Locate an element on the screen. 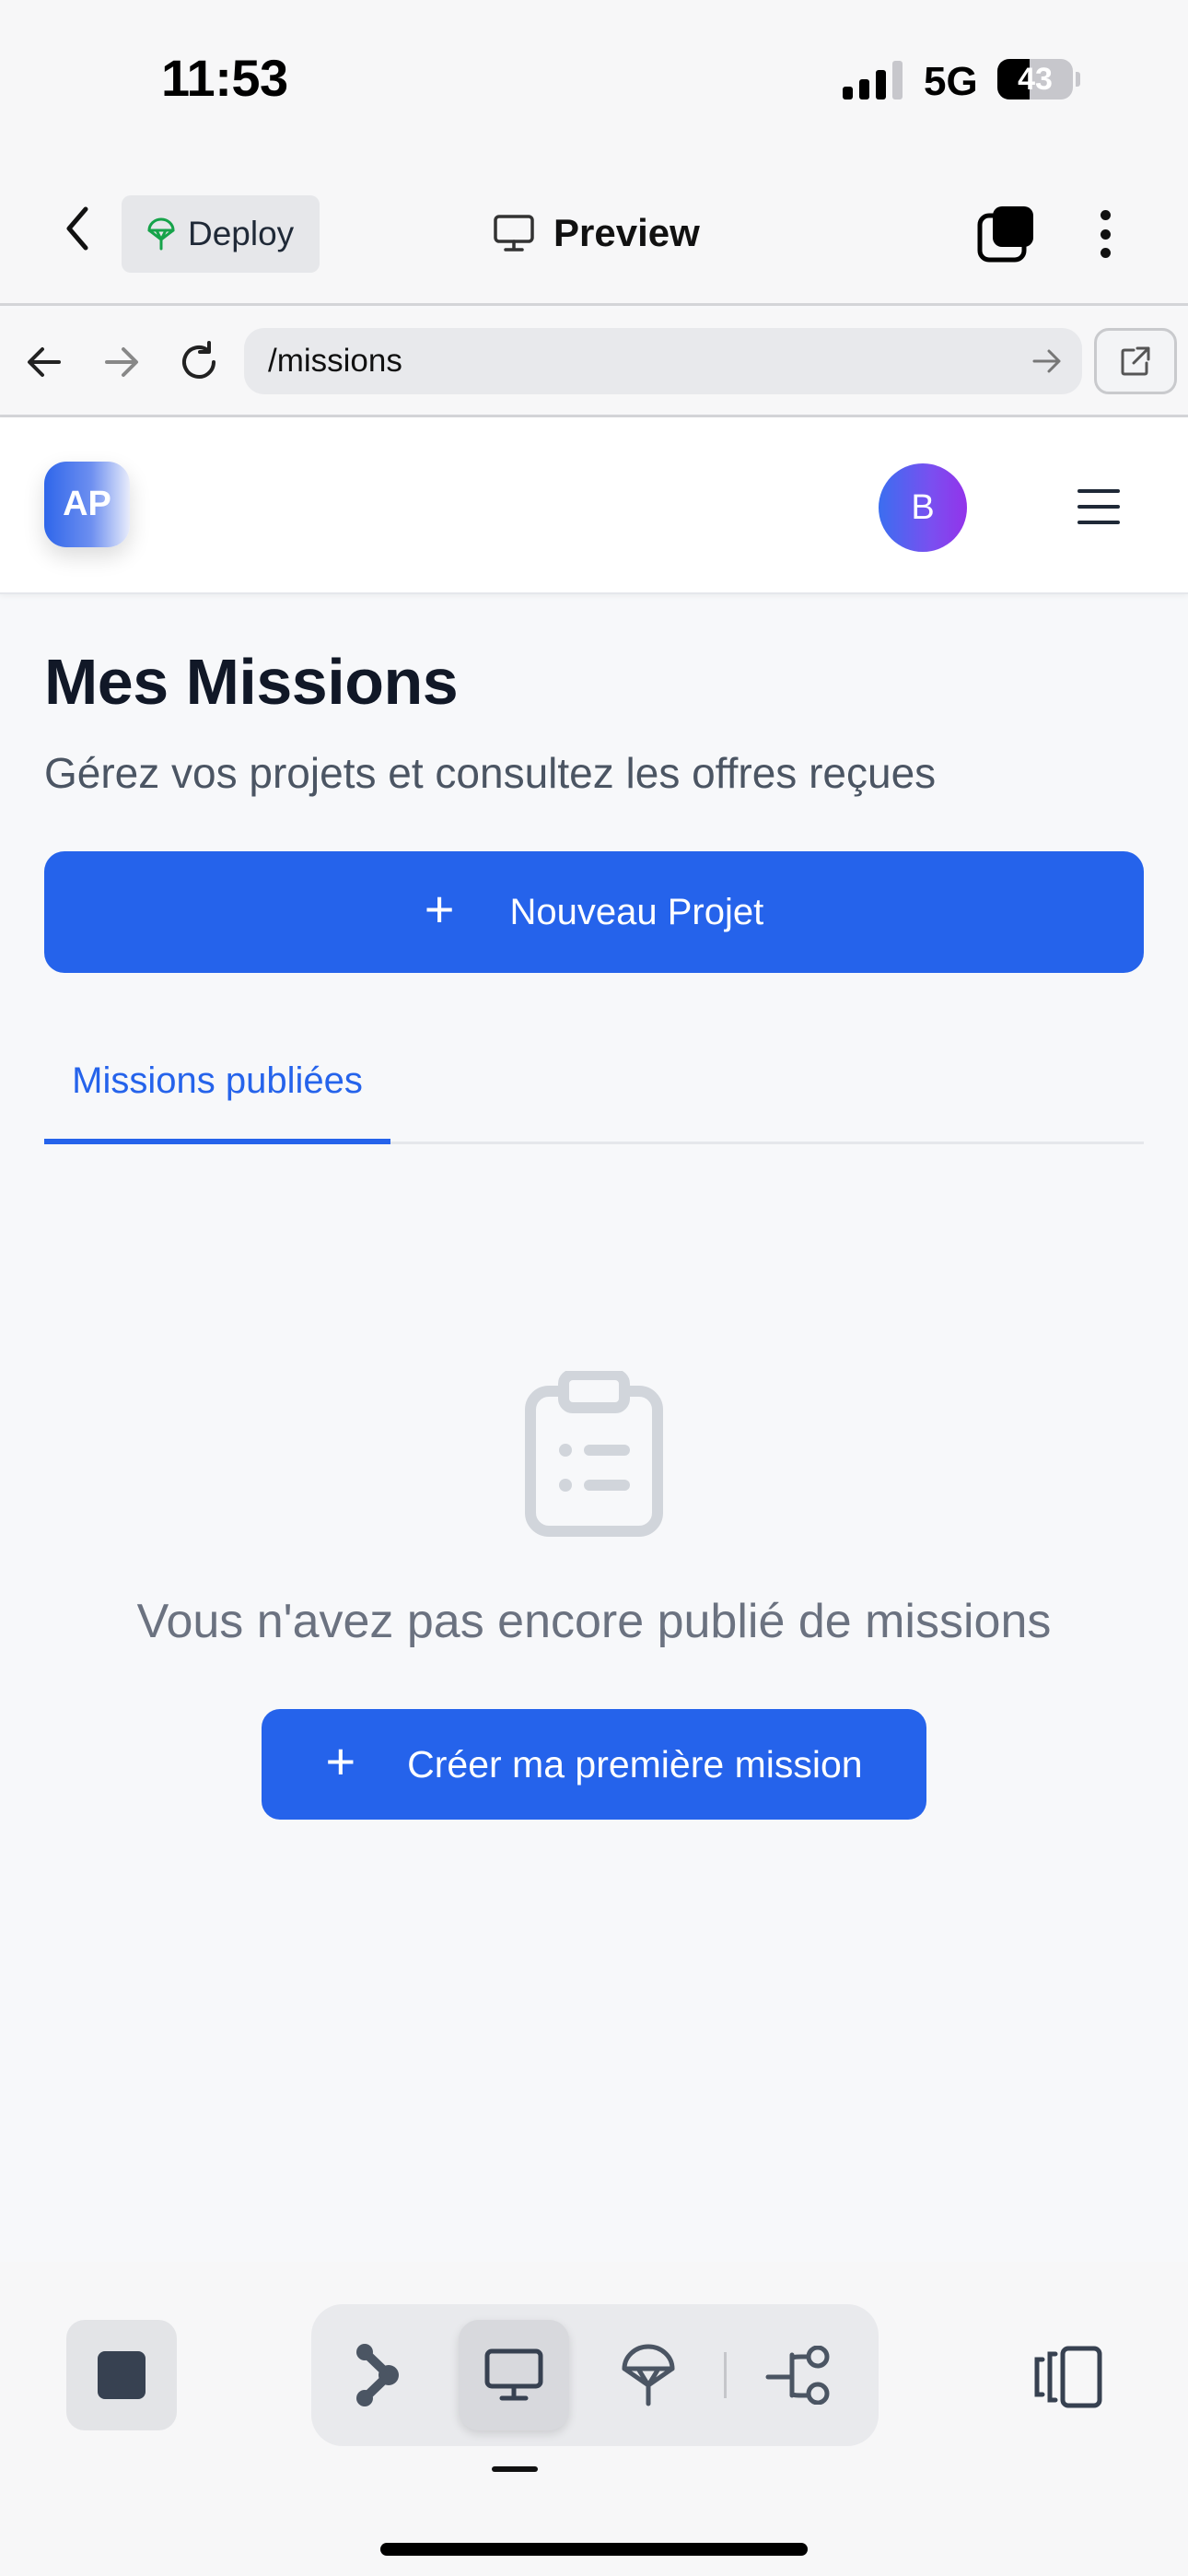  network-type: 5G is located at coordinates (951, 81).